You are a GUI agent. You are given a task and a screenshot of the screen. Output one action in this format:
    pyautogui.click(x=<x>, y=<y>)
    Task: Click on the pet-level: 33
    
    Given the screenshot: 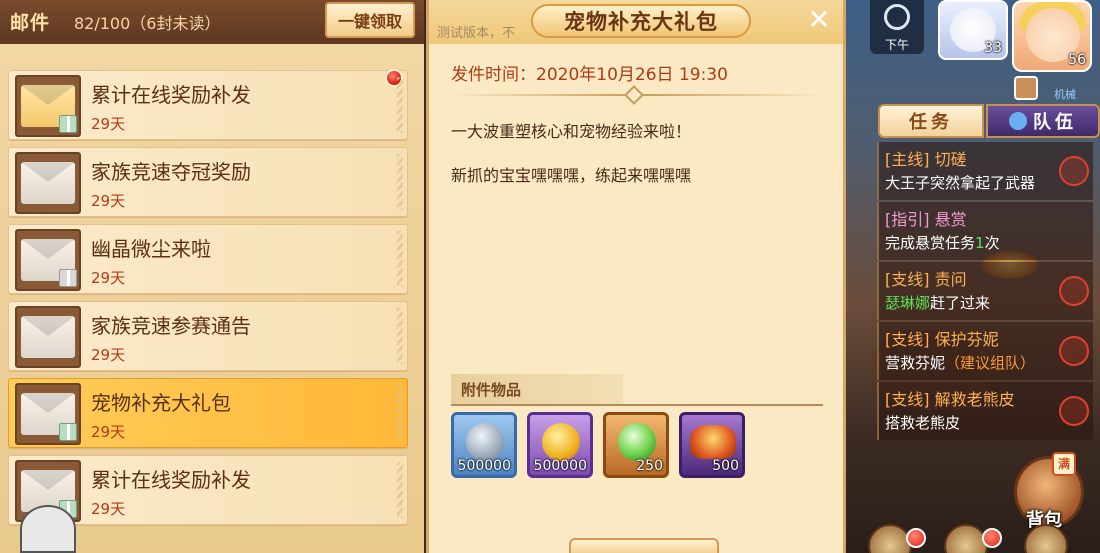 What is the action you would take?
    pyautogui.click(x=993, y=48)
    